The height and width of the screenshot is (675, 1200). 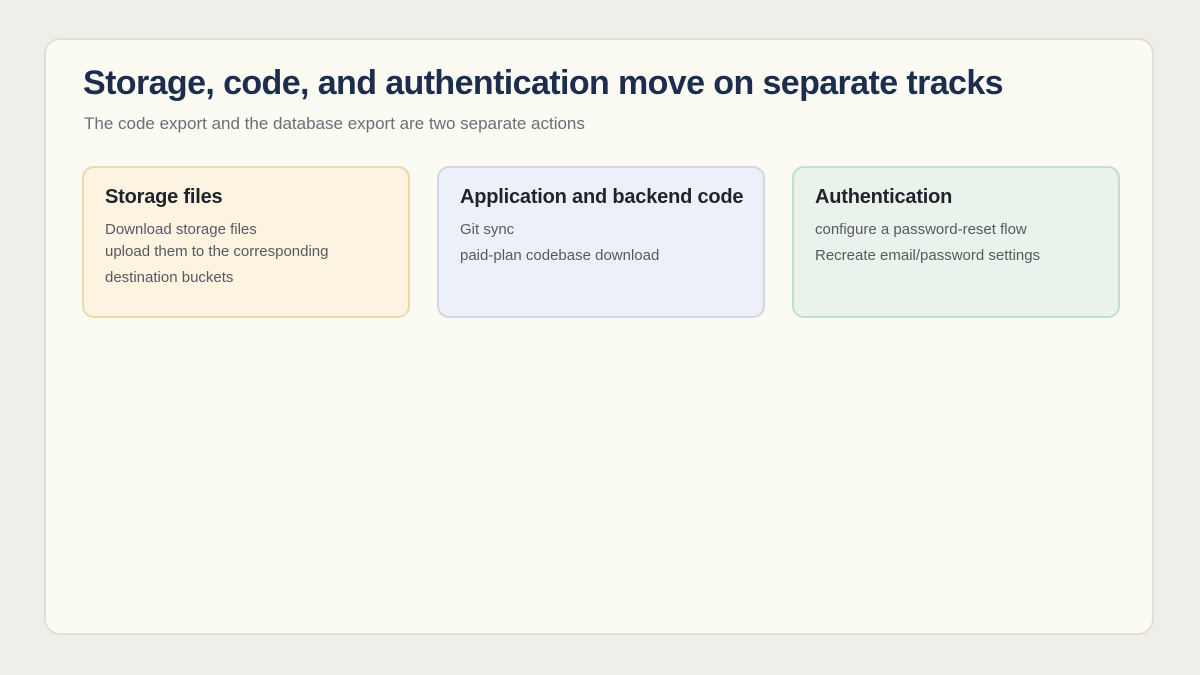 What do you see at coordinates (217, 251) in the screenshot?
I see `storage-files-line-2: upload them to the corresponding` at bounding box center [217, 251].